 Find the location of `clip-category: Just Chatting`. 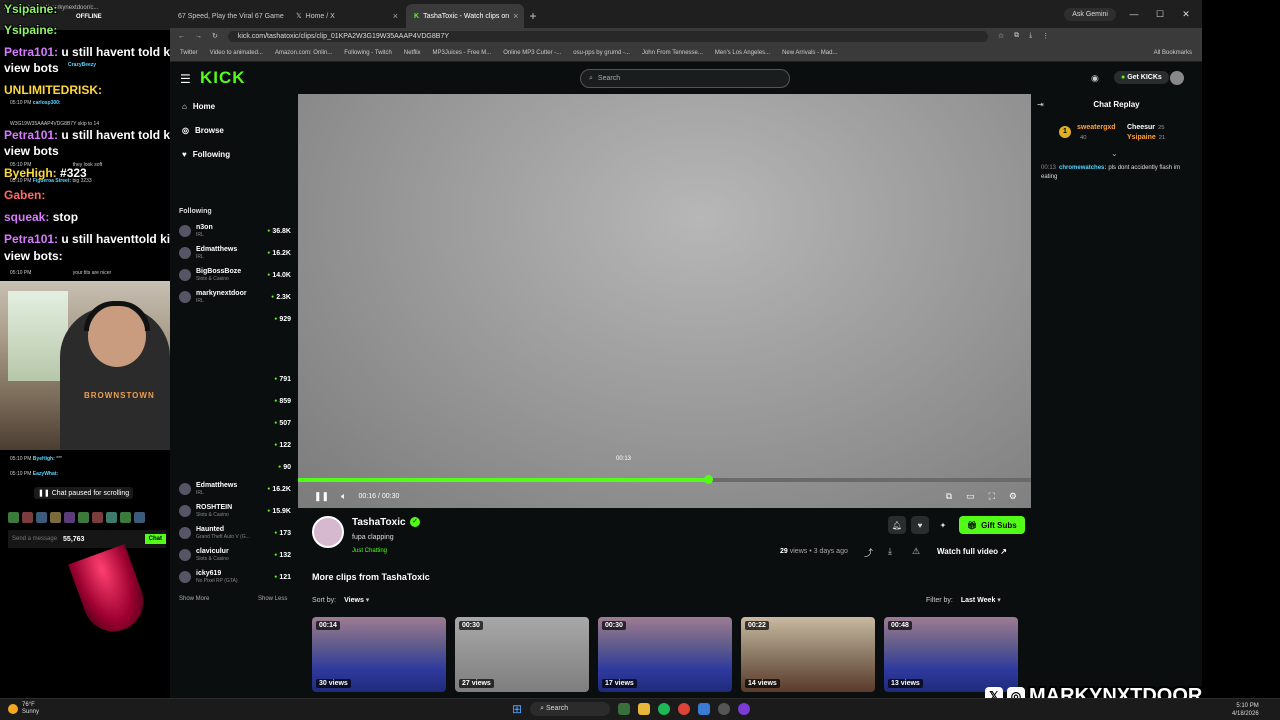

clip-category: Just Chatting is located at coordinates (369, 551).